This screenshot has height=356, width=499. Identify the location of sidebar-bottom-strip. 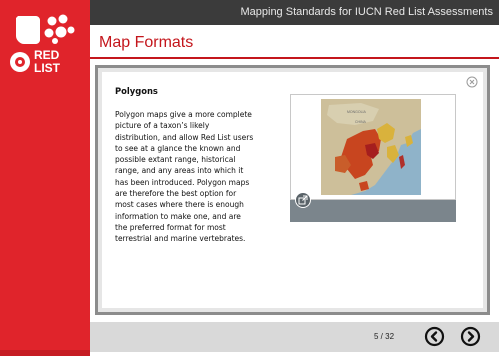
(45, 353).